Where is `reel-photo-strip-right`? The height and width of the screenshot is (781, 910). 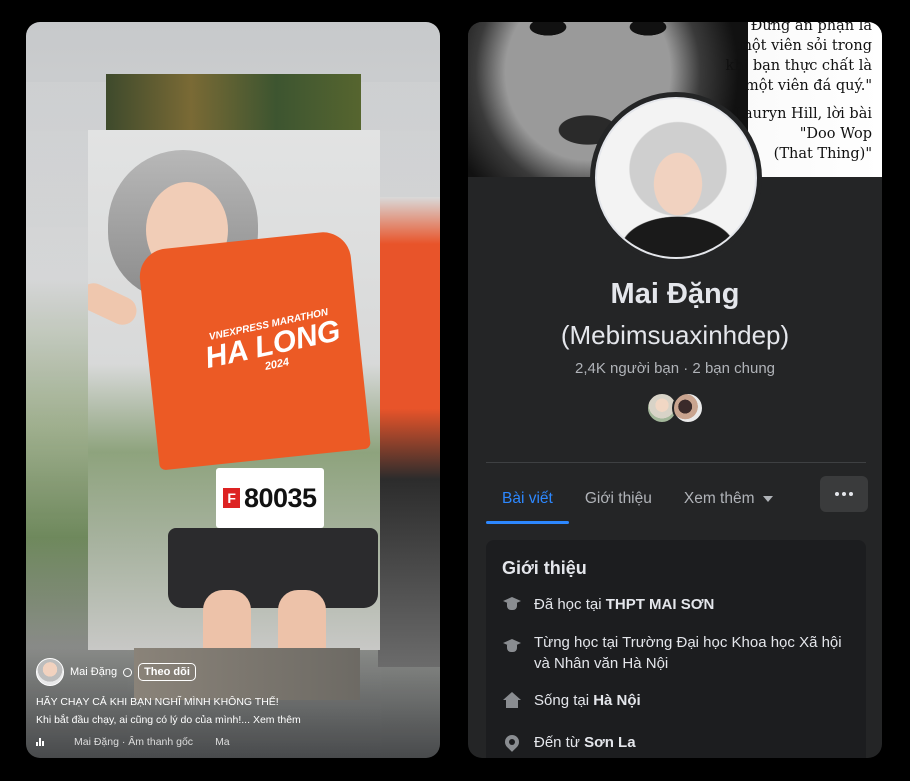 reel-photo-strip-right is located at coordinates (409, 432).